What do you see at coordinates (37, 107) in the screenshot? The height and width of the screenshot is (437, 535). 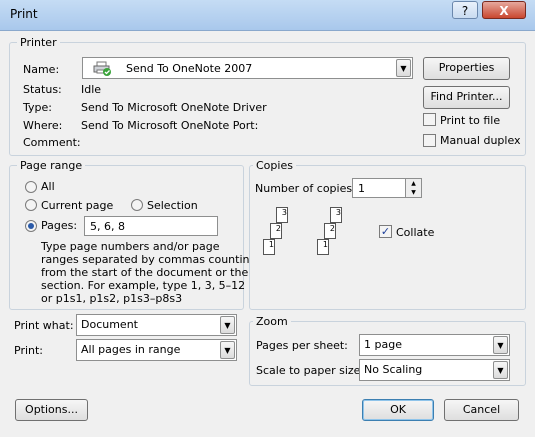 I see `type-label: Type:` at bounding box center [37, 107].